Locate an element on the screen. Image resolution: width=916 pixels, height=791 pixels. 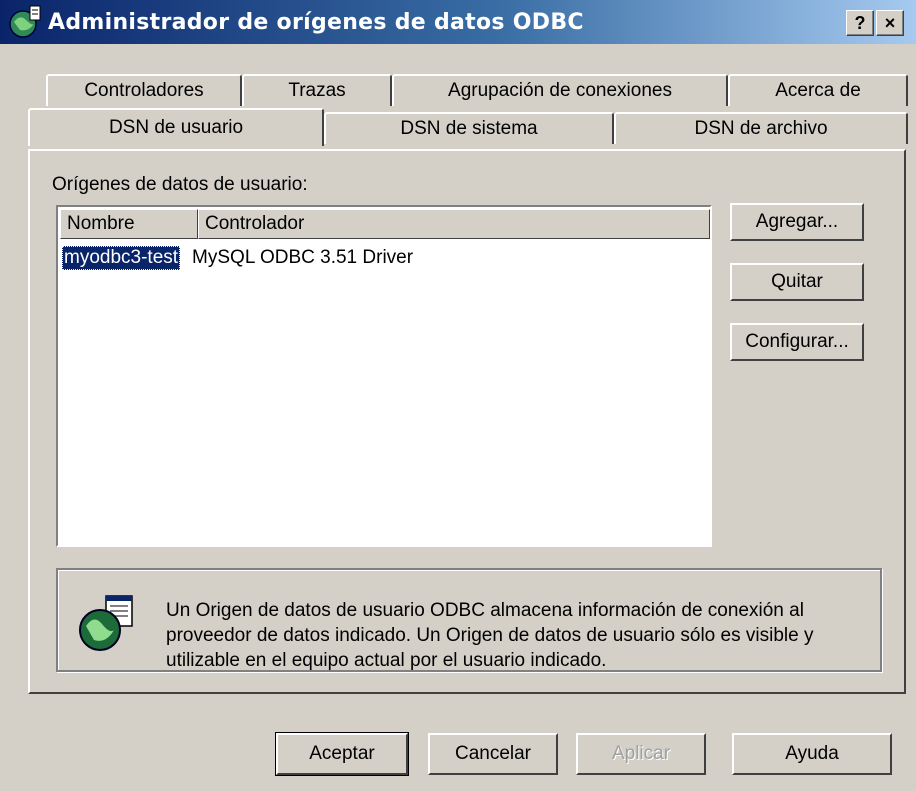
help-icon: ? is located at coordinates (860, 23).